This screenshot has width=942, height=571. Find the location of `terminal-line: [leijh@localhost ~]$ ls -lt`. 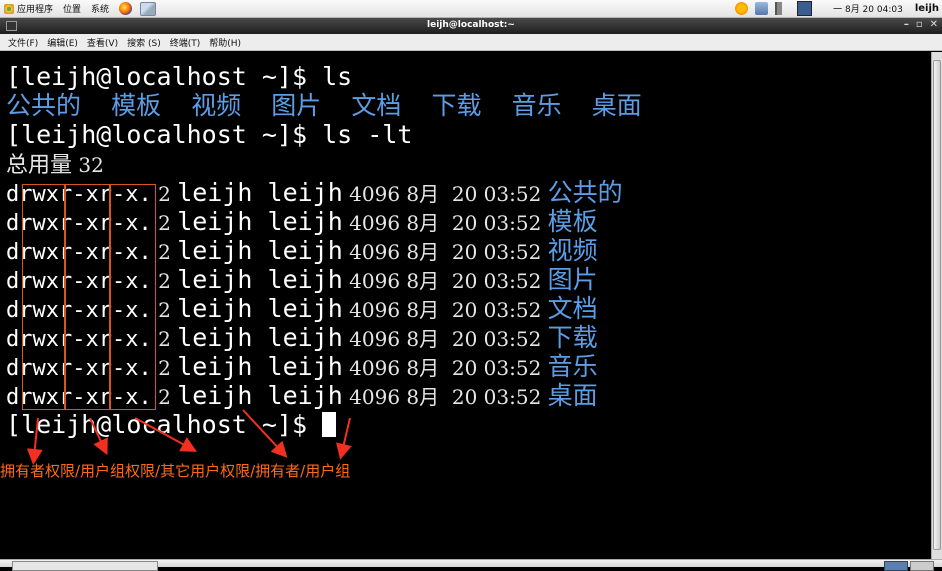

terminal-line: [leijh@localhost ~]$ ls -lt is located at coordinates (209, 134).